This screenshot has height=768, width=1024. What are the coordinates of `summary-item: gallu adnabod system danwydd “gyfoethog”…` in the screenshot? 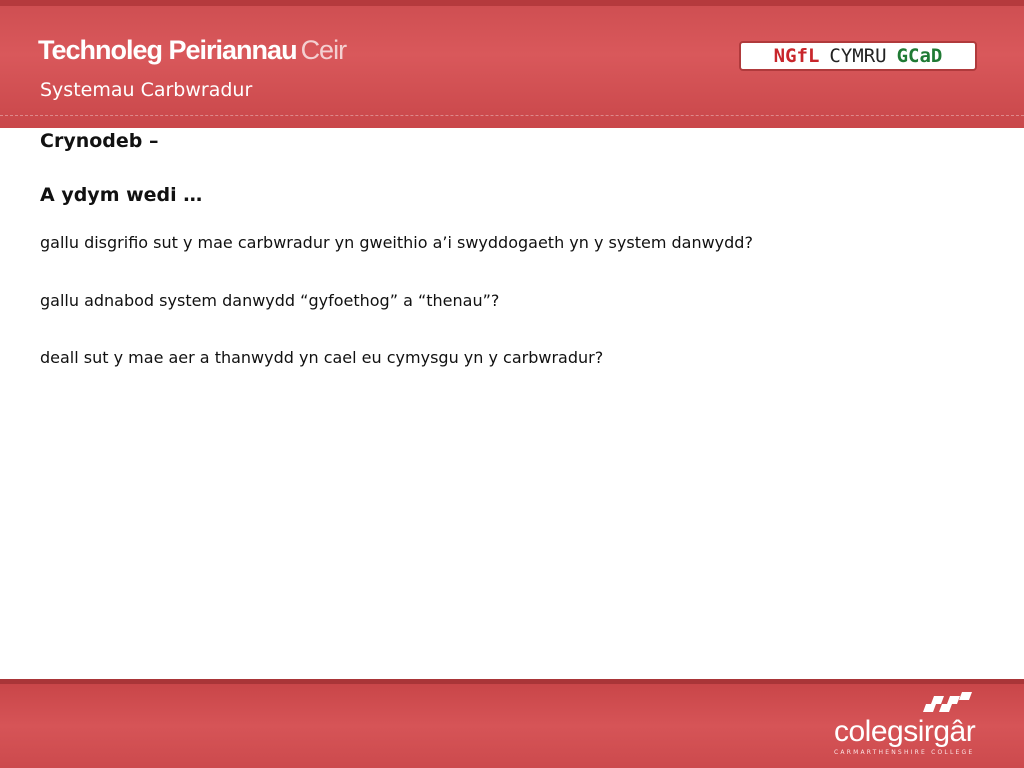 It's located at (270, 300).